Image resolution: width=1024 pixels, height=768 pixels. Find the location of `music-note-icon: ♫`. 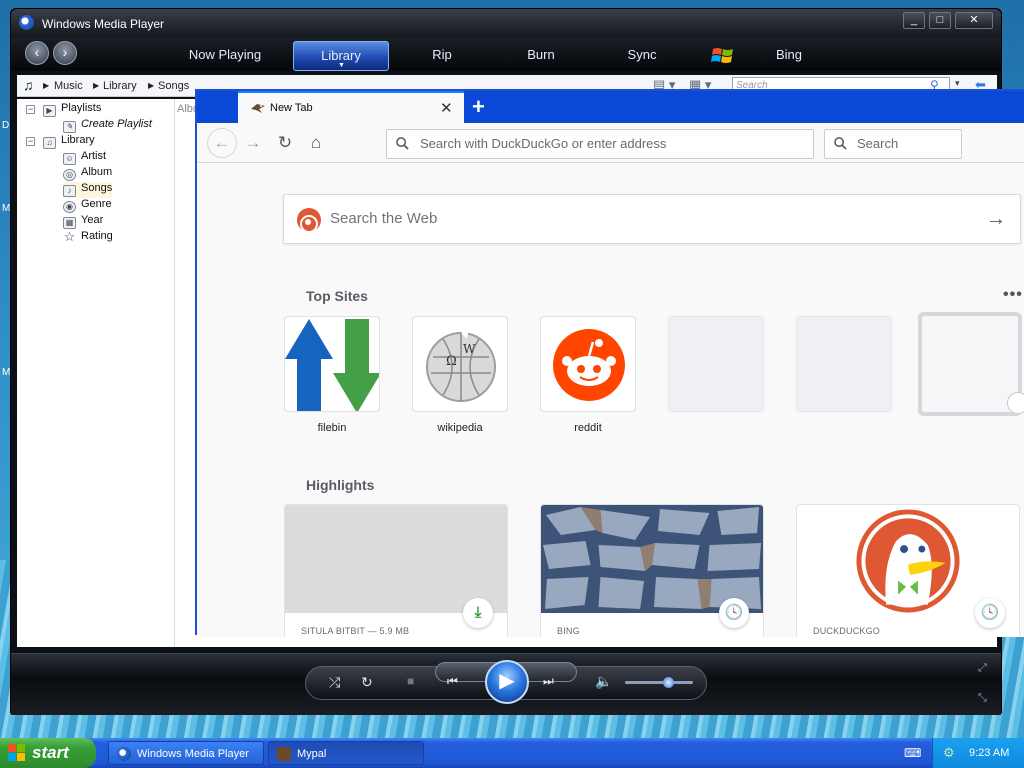

music-note-icon: ♫ is located at coordinates (28, 85).